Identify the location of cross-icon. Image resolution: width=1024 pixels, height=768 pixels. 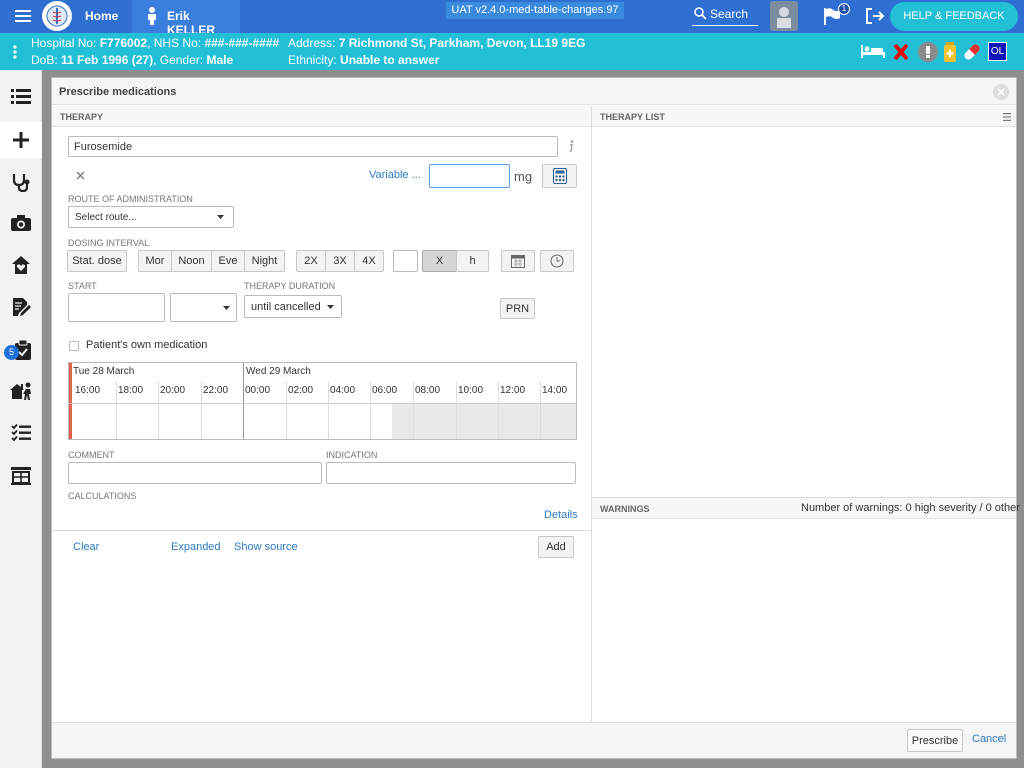
(901, 52).